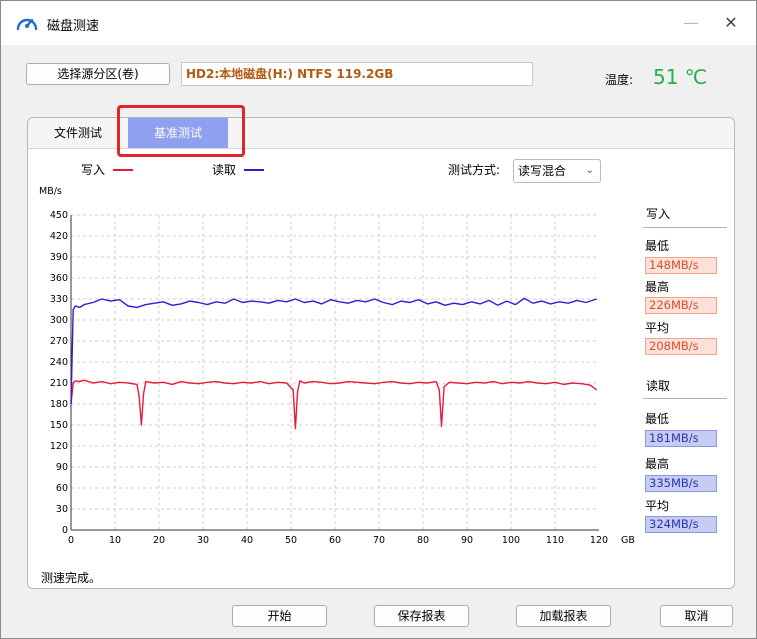  Describe the element at coordinates (657, 419) in the screenshot. I see `read-min-label: 最低` at that location.